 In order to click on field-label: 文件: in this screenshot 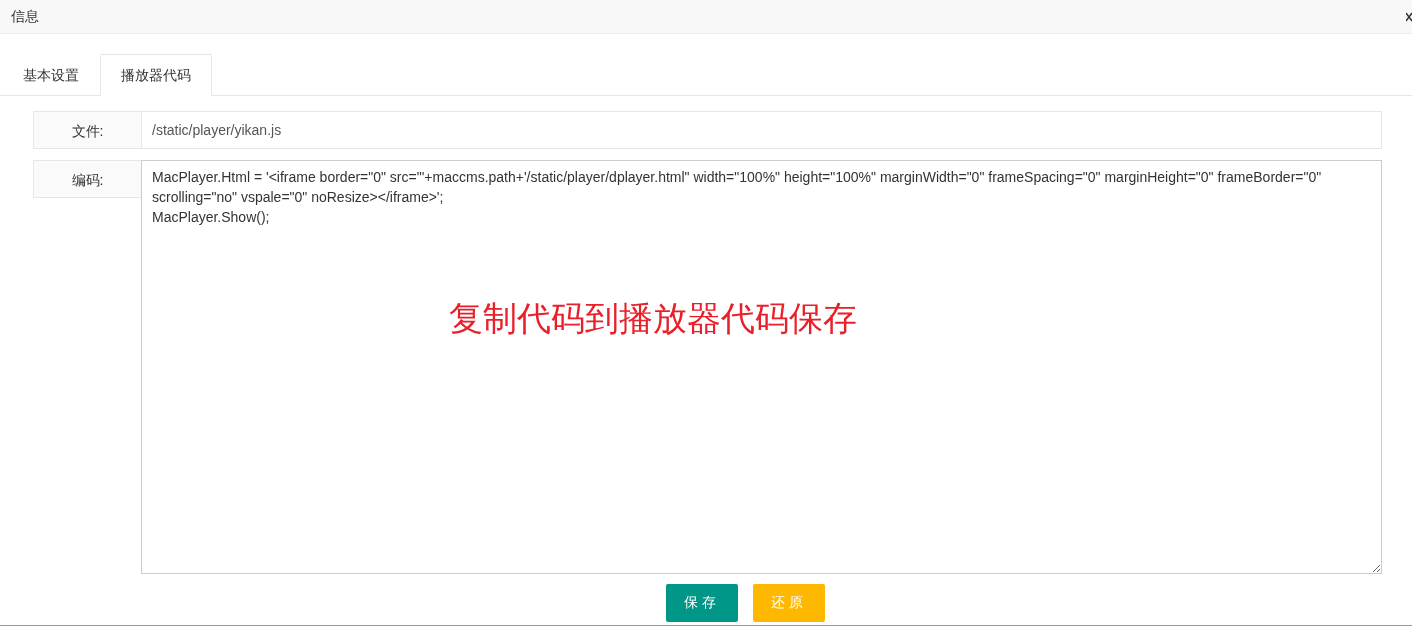, I will do `click(87, 130)`.